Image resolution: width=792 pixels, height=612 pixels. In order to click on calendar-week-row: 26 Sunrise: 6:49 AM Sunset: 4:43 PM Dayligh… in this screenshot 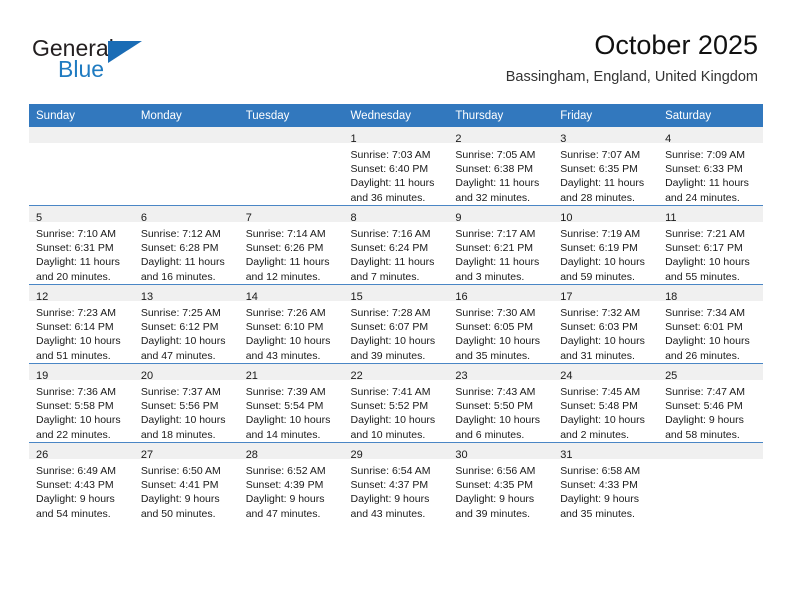, I will do `click(396, 481)`.